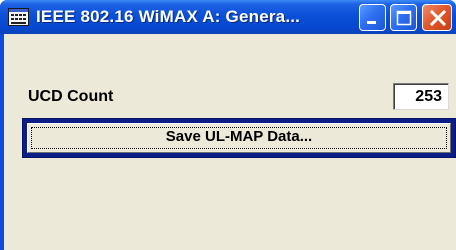 This screenshot has height=250, width=456. What do you see at coordinates (372, 17) in the screenshot?
I see `minimize-button` at bounding box center [372, 17].